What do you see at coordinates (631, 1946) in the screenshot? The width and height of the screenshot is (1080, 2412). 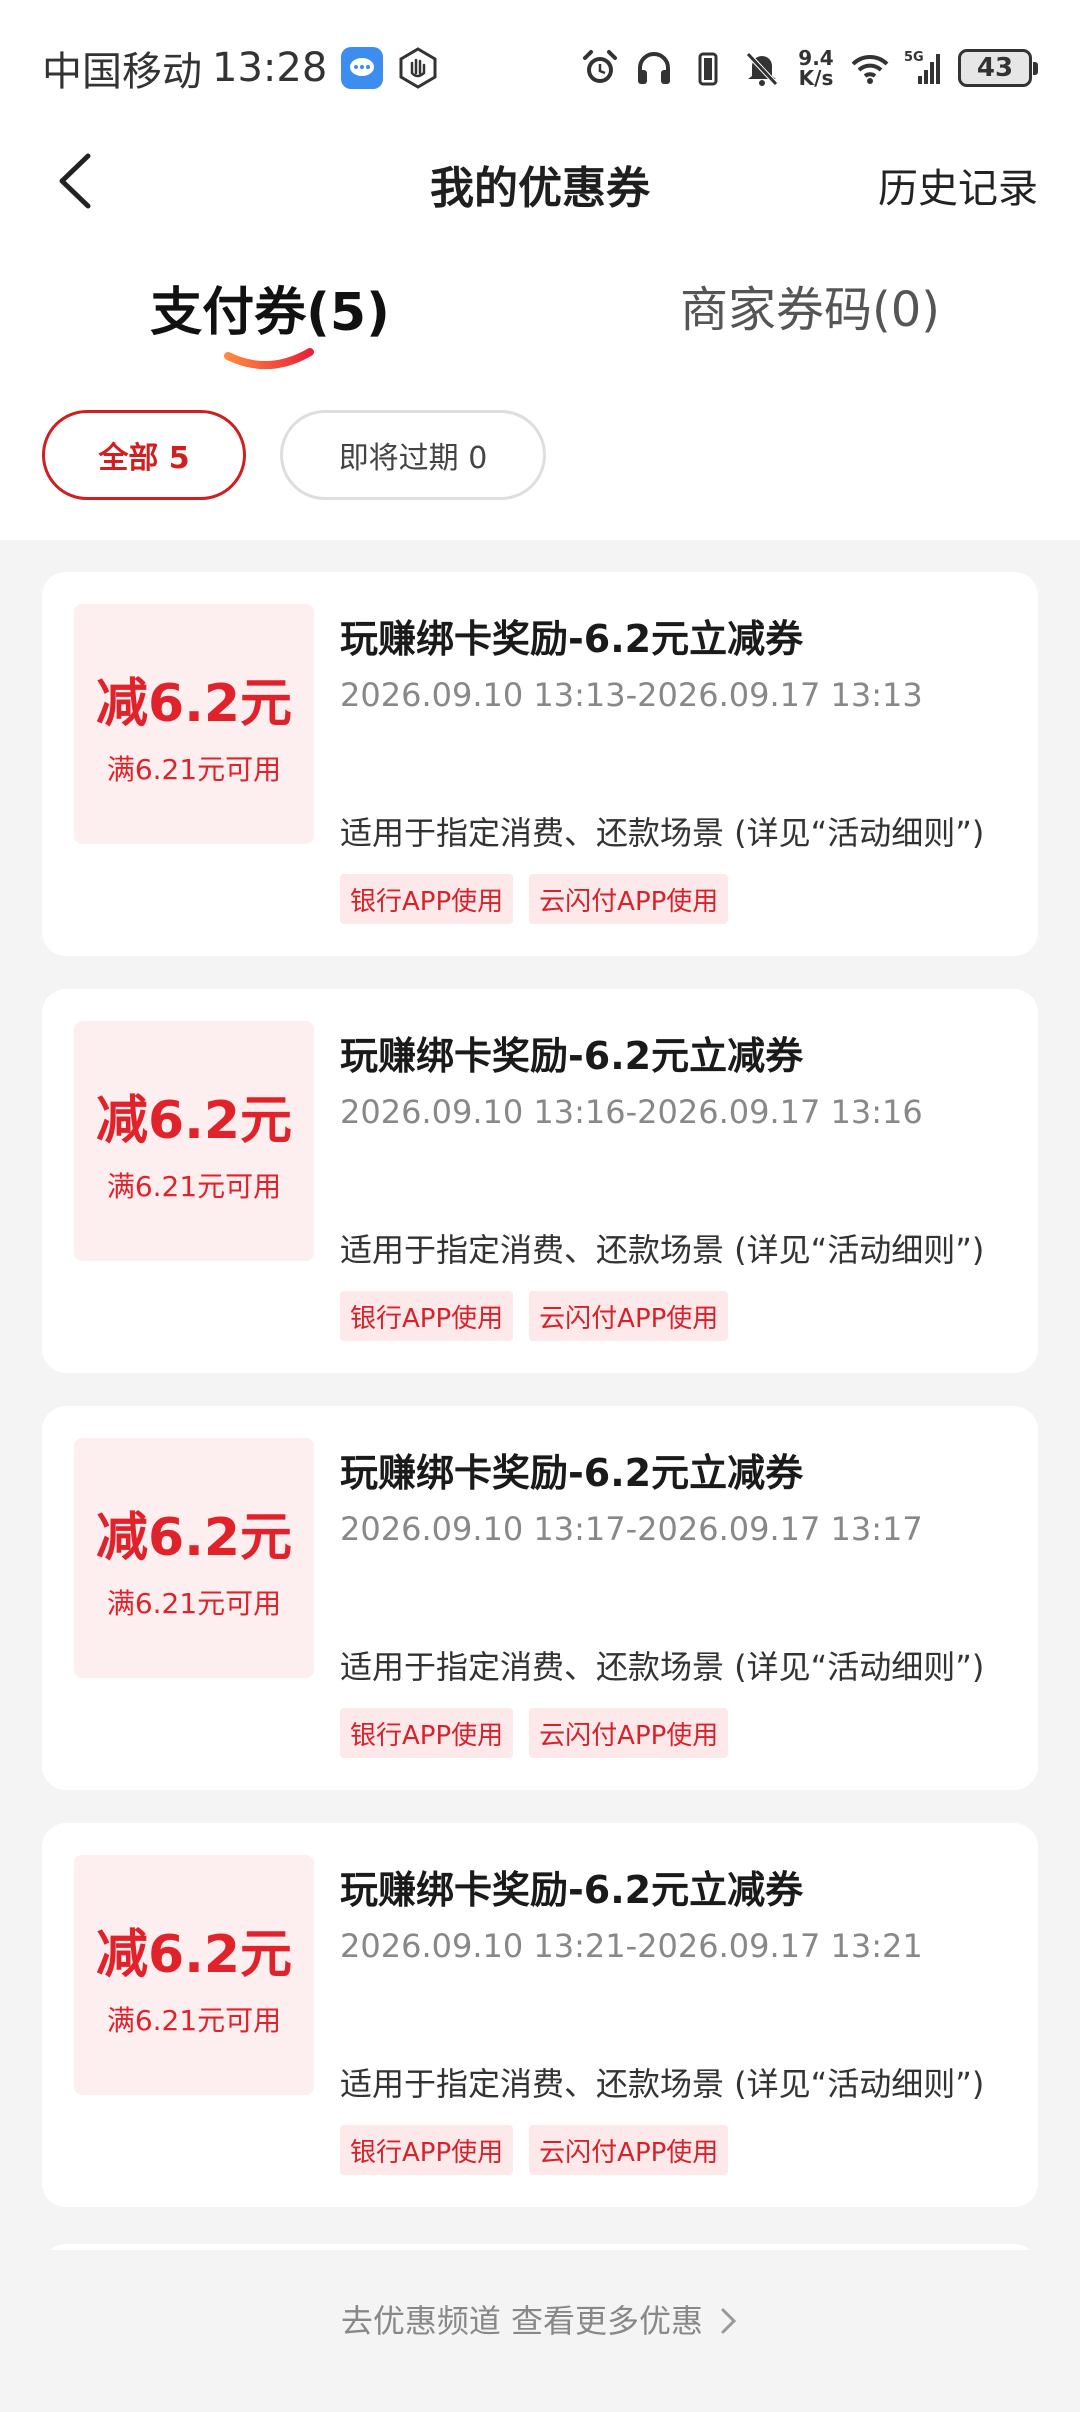 I see `coupon-validity: 2026.09.10 13:21-2026.09.17 13:21` at bounding box center [631, 1946].